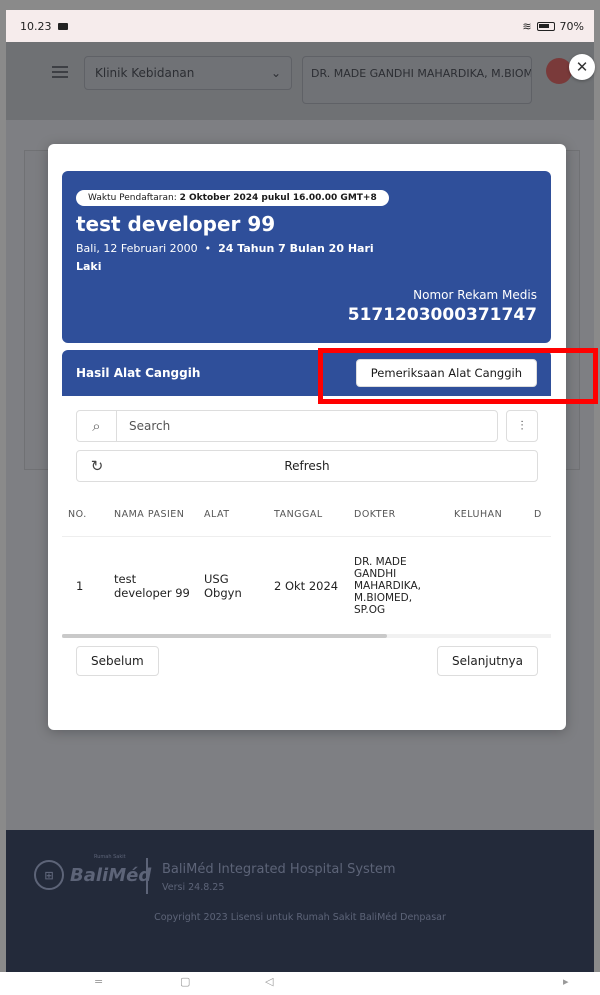 The height and width of the screenshot is (995, 600). Describe the element at coordinates (223, 586) in the screenshot. I see `cell-alat: USG Obgyn` at that location.